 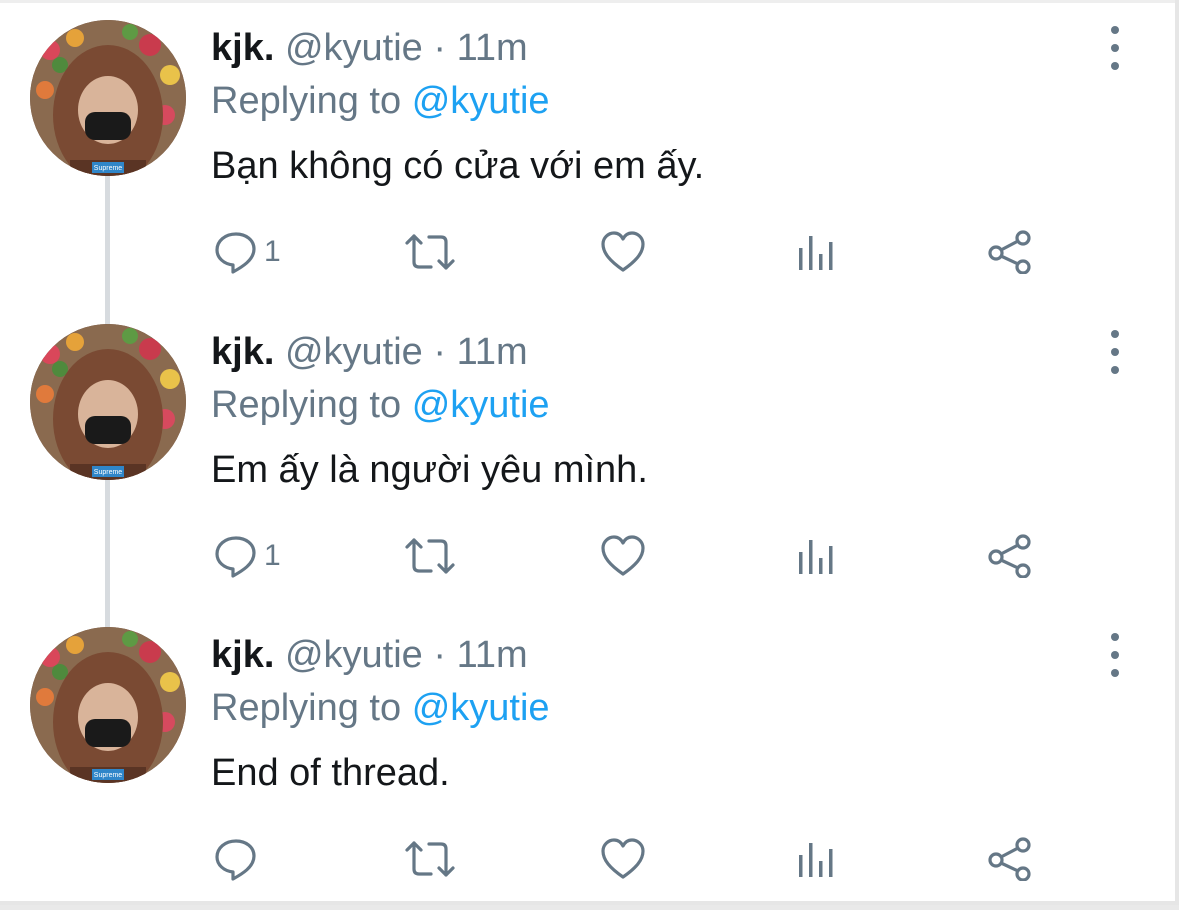 What do you see at coordinates (458, 166) in the screenshot?
I see `tweet-text: Bạn không có cửa với em ấy.` at bounding box center [458, 166].